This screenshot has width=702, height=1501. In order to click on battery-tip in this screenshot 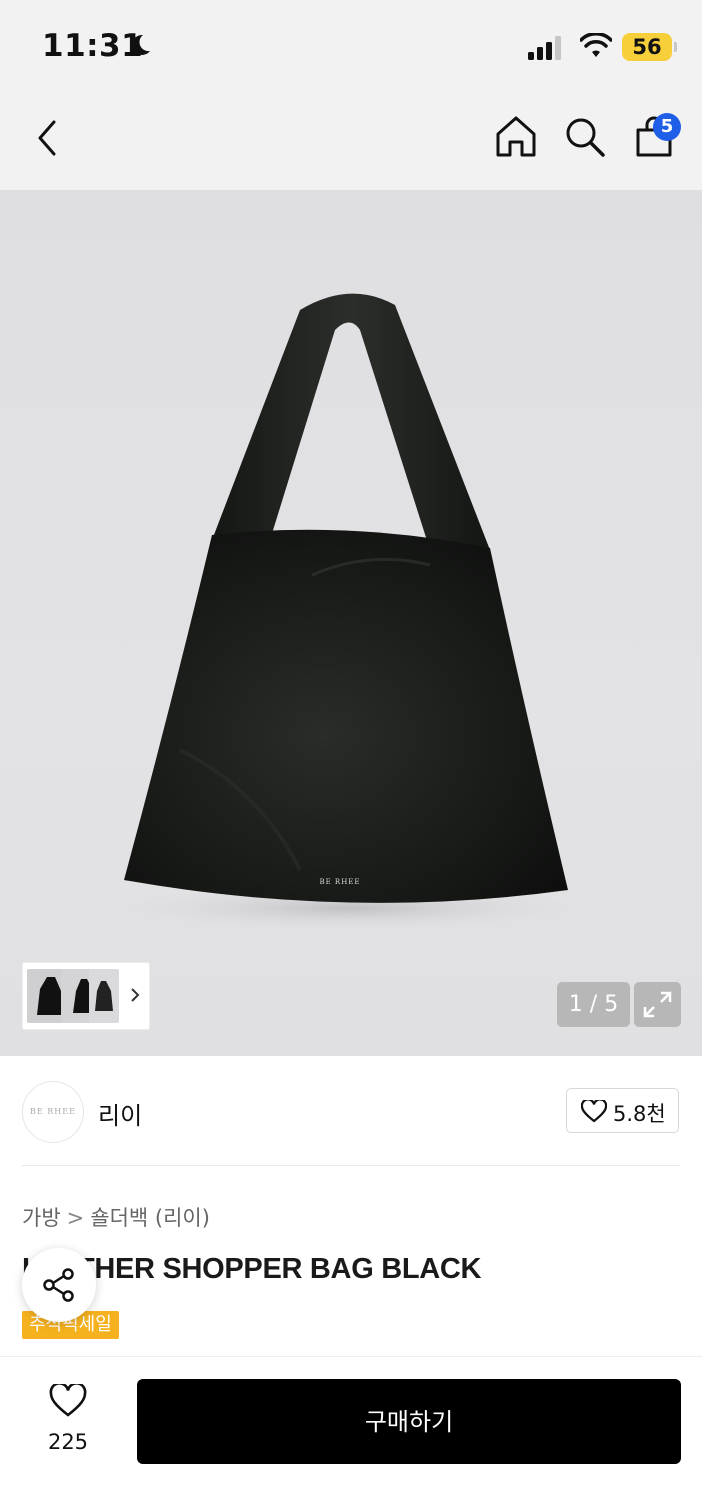, I will do `click(675, 47)`.